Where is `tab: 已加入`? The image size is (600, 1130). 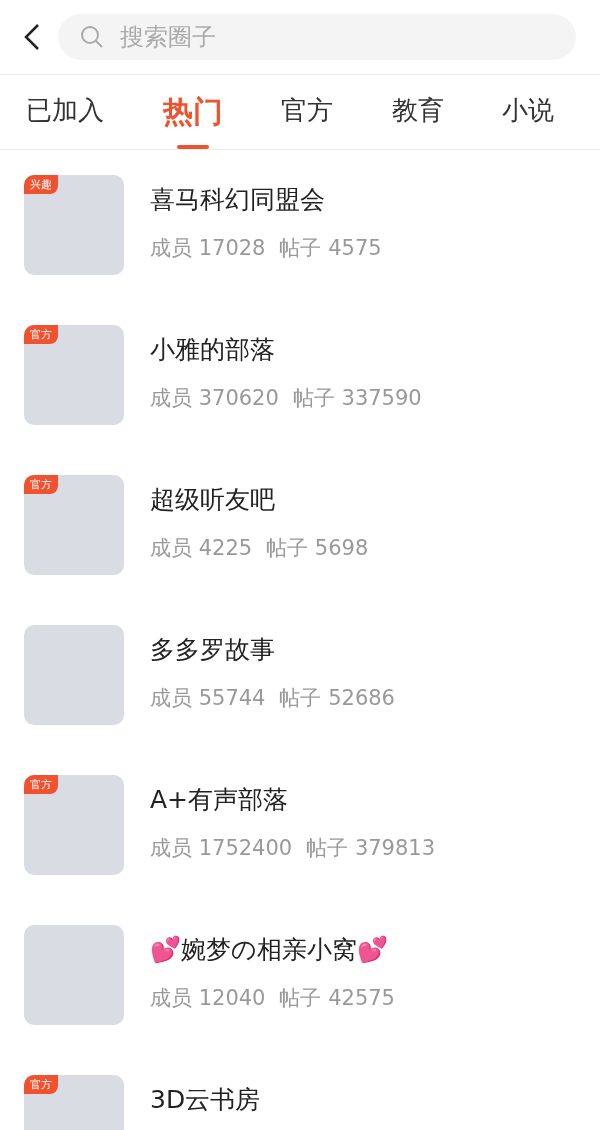 tab: 已加入 is located at coordinates (65, 112).